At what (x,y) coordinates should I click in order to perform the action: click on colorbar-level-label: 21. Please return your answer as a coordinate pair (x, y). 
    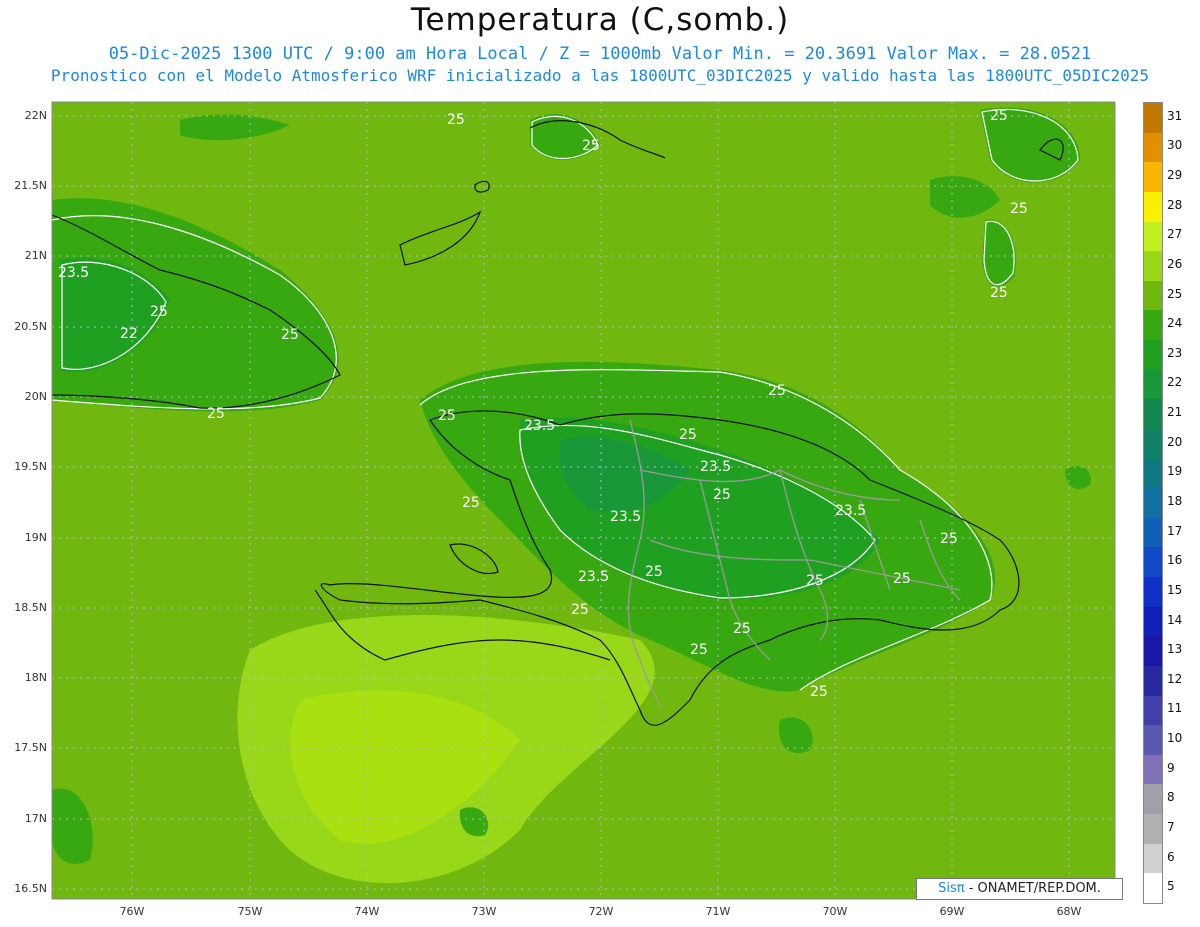
    Looking at the image, I should click on (1175, 412).